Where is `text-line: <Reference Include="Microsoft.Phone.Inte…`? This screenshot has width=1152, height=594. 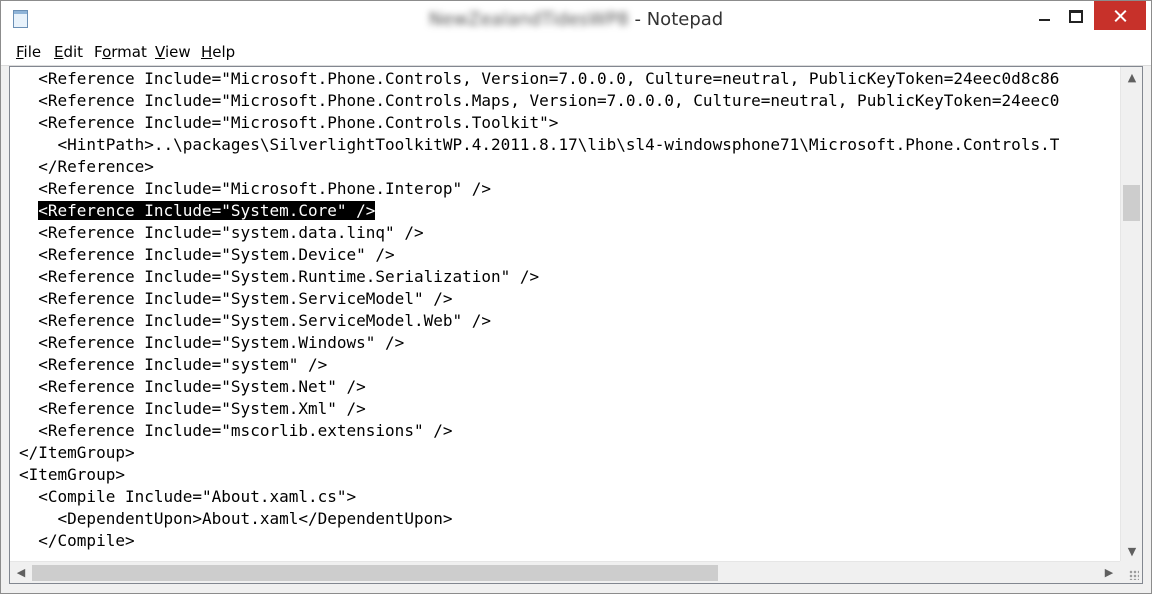 text-line: <Reference Include="Microsoft.Phone.Inte… is located at coordinates (255, 188).